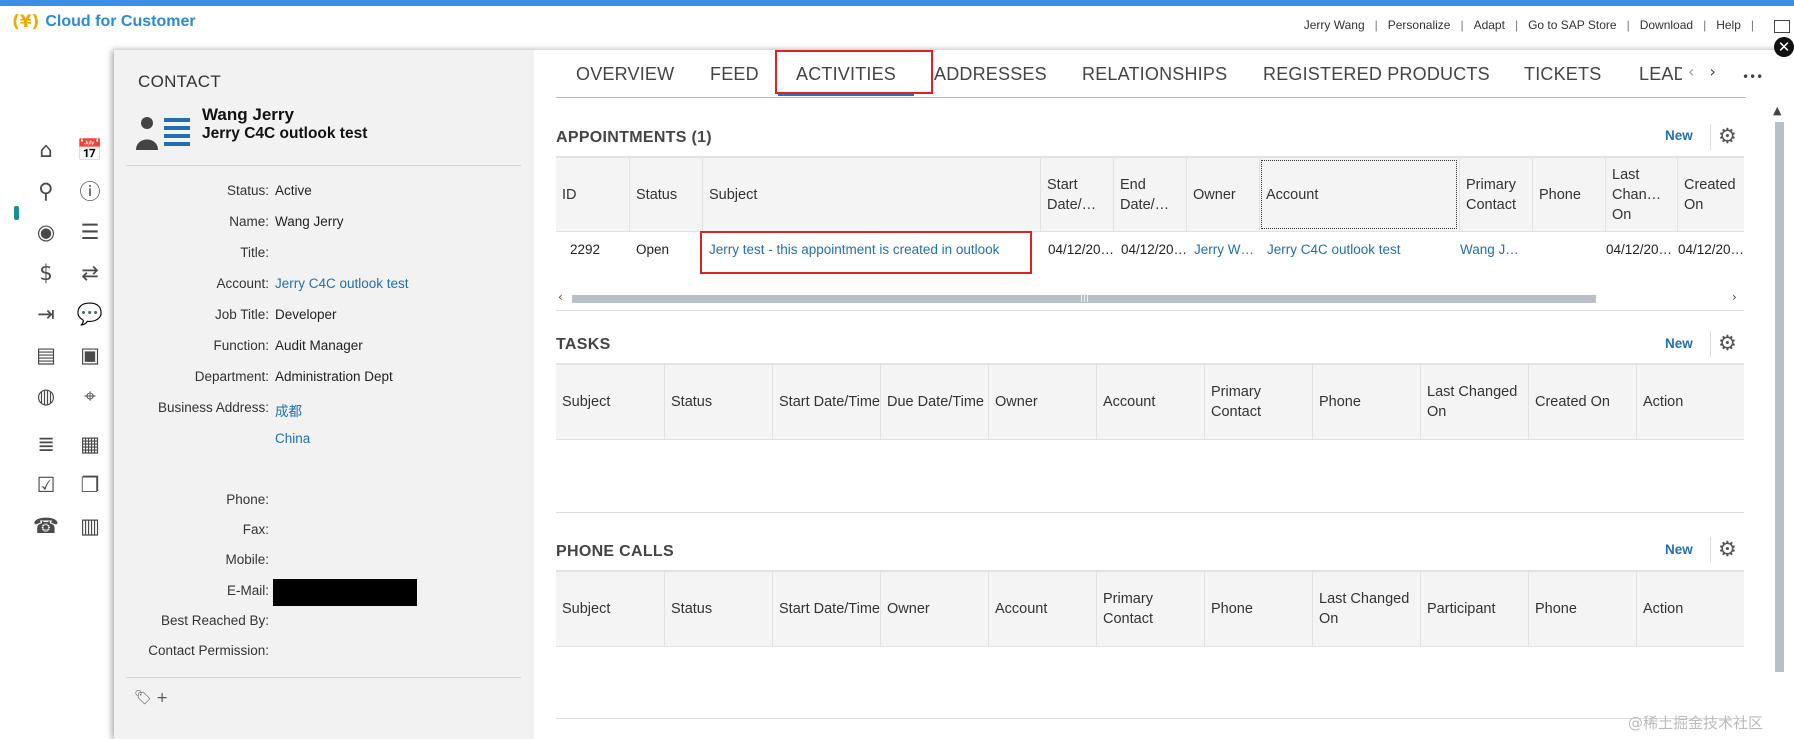 The width and height of the screenshot is (1794, 739). Describe the element at coordinates (345, 592) in the screenshot. I see `redacted-email` at that location.